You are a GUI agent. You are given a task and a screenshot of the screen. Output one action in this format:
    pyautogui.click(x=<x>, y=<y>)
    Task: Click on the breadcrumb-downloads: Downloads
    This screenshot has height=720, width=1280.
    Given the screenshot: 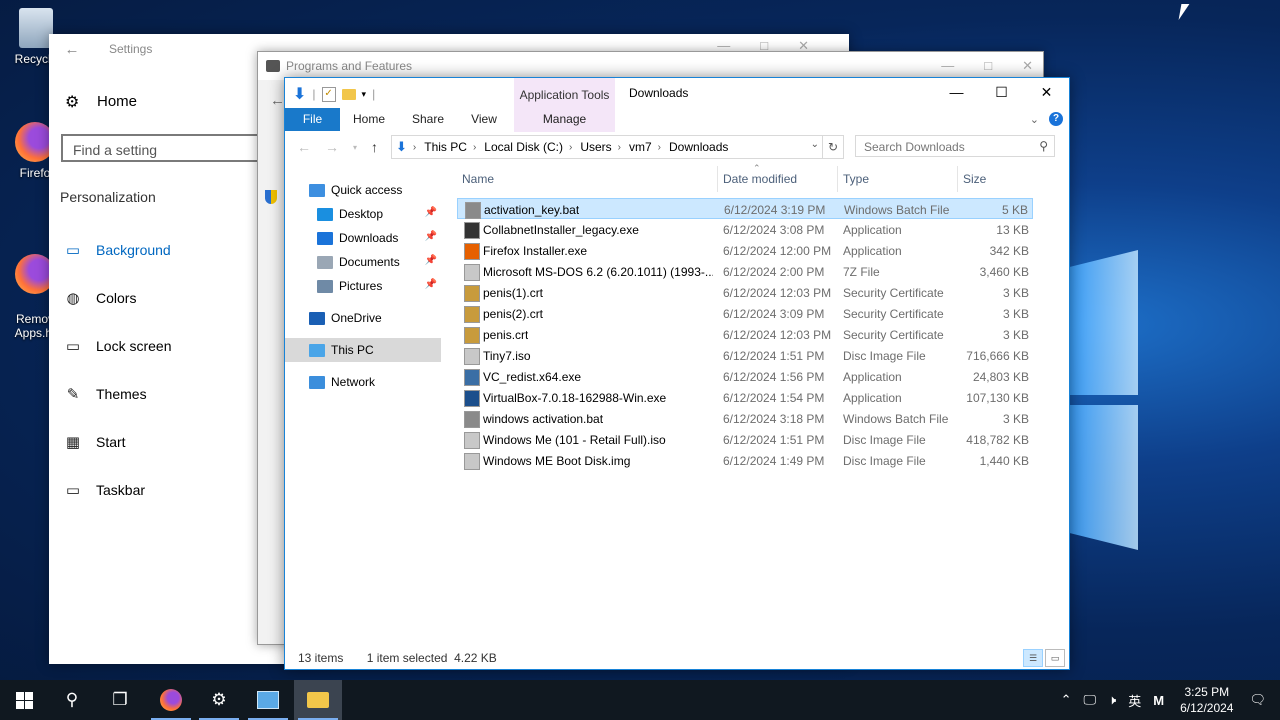 What is the action you would take?
    pyautogui.click(x=698, y=147)
    